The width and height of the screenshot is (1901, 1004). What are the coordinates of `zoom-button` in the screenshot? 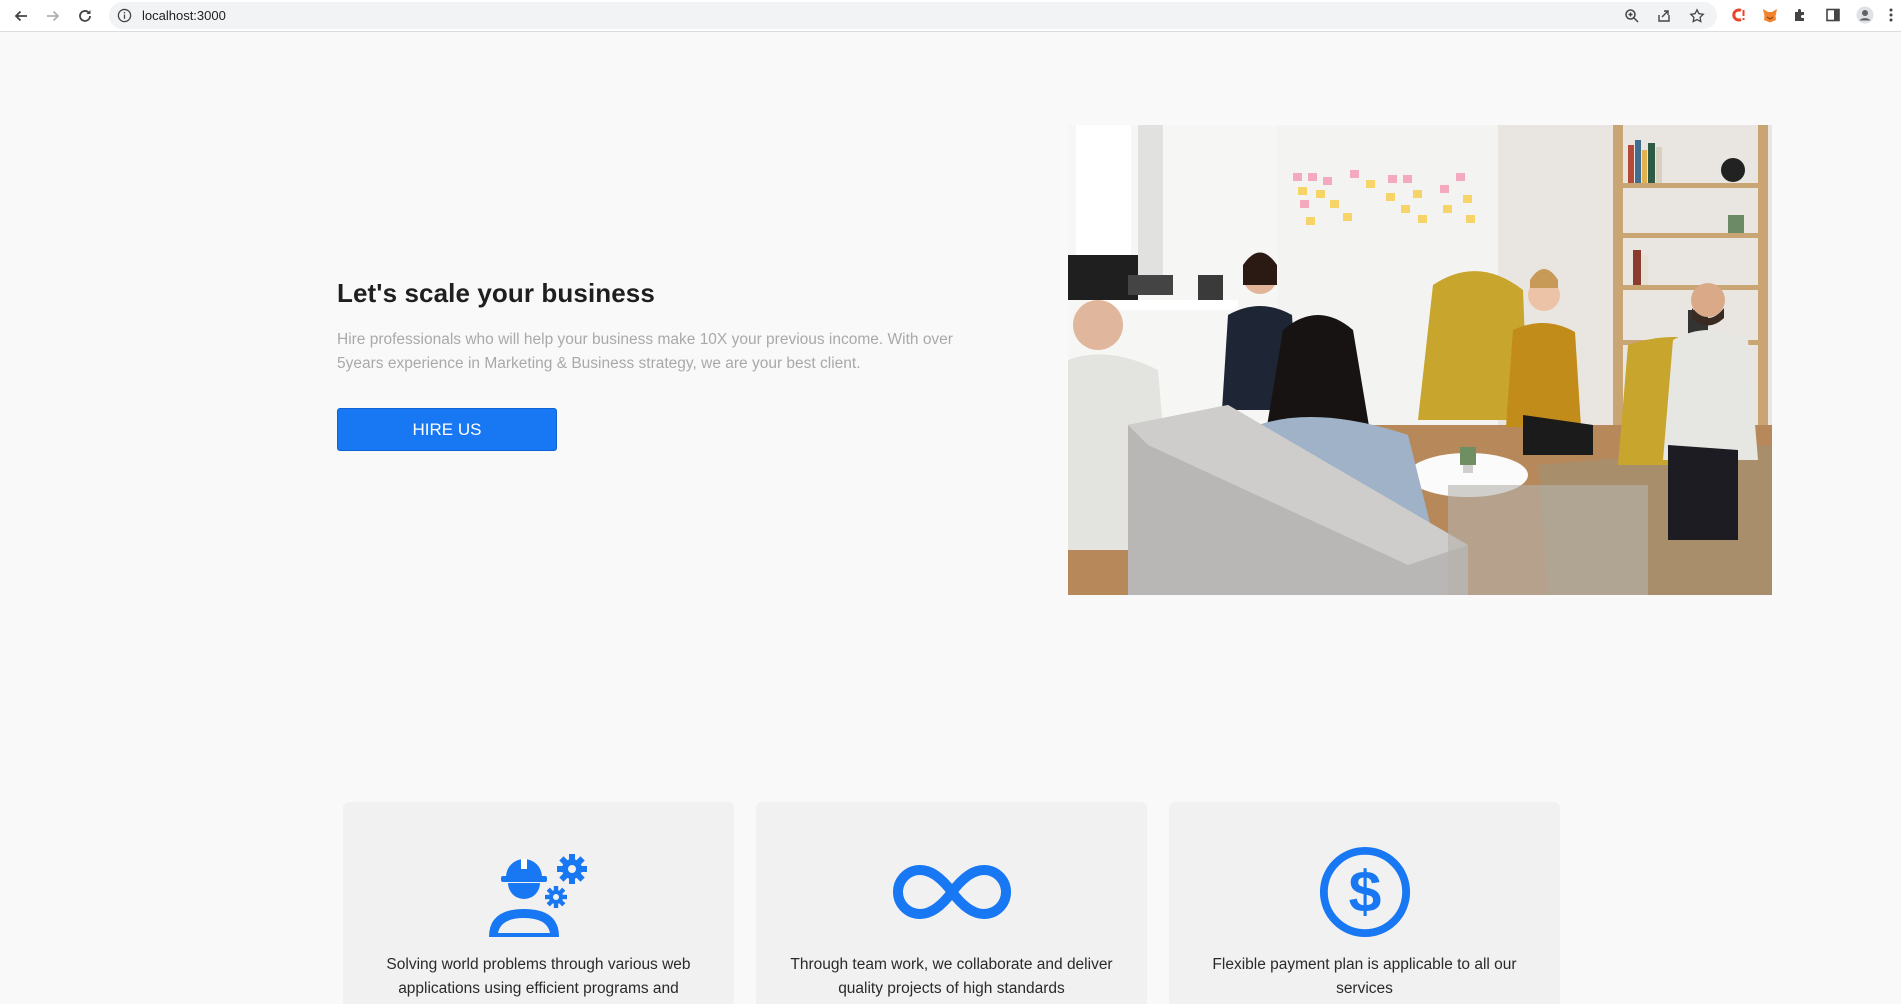 It's located at (1632, 16).